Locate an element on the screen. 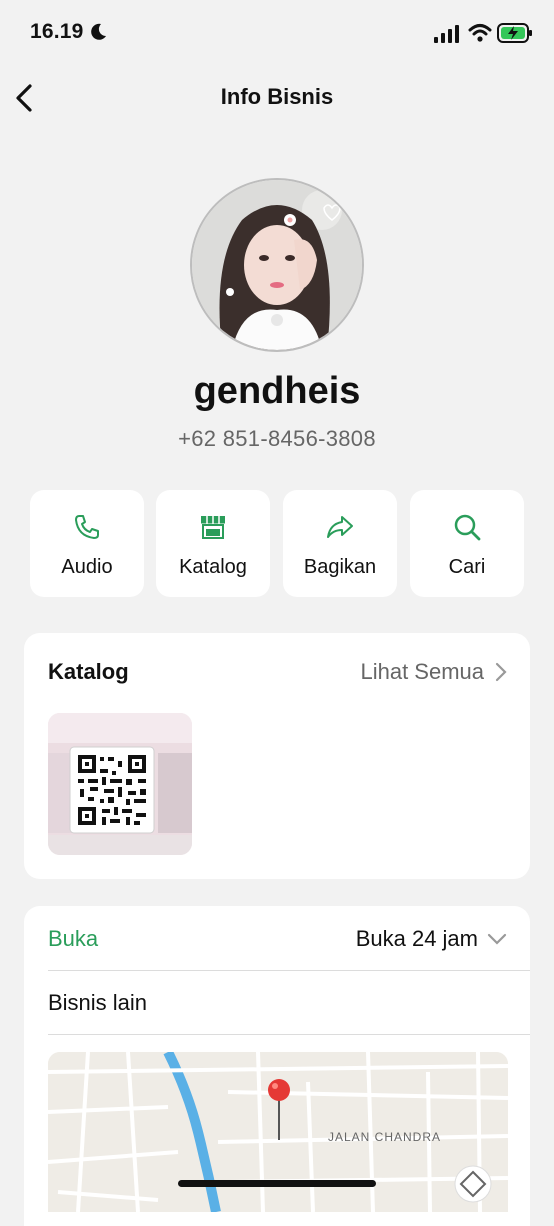 The height and width of the screenshot is (1226, 554). moon-icon is located at coordinates (98, 31).